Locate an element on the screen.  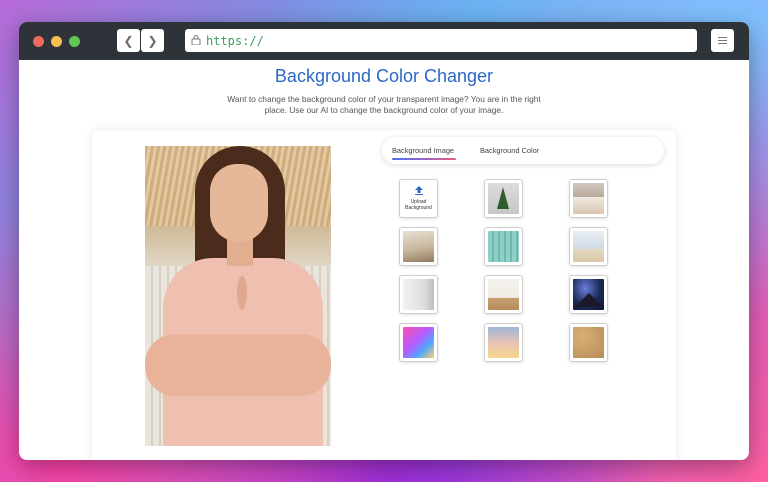
background-tabs: Background Image Background Color is located at coordinates (523, 150).